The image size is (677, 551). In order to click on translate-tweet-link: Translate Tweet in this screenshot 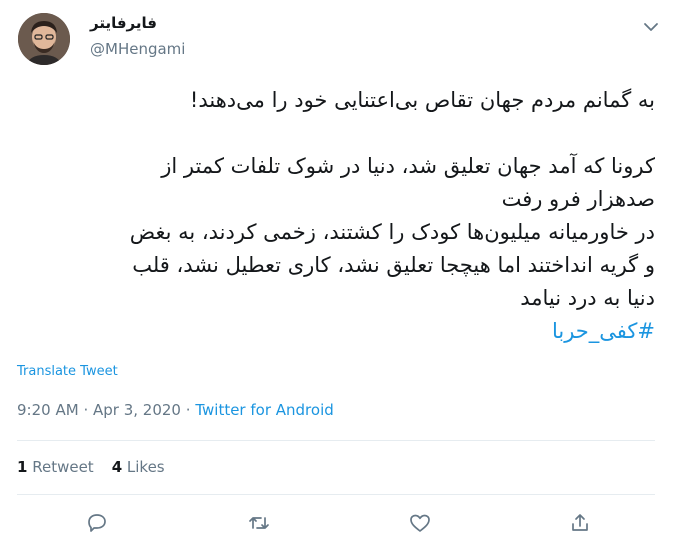, I will do `click(67, 371)`.